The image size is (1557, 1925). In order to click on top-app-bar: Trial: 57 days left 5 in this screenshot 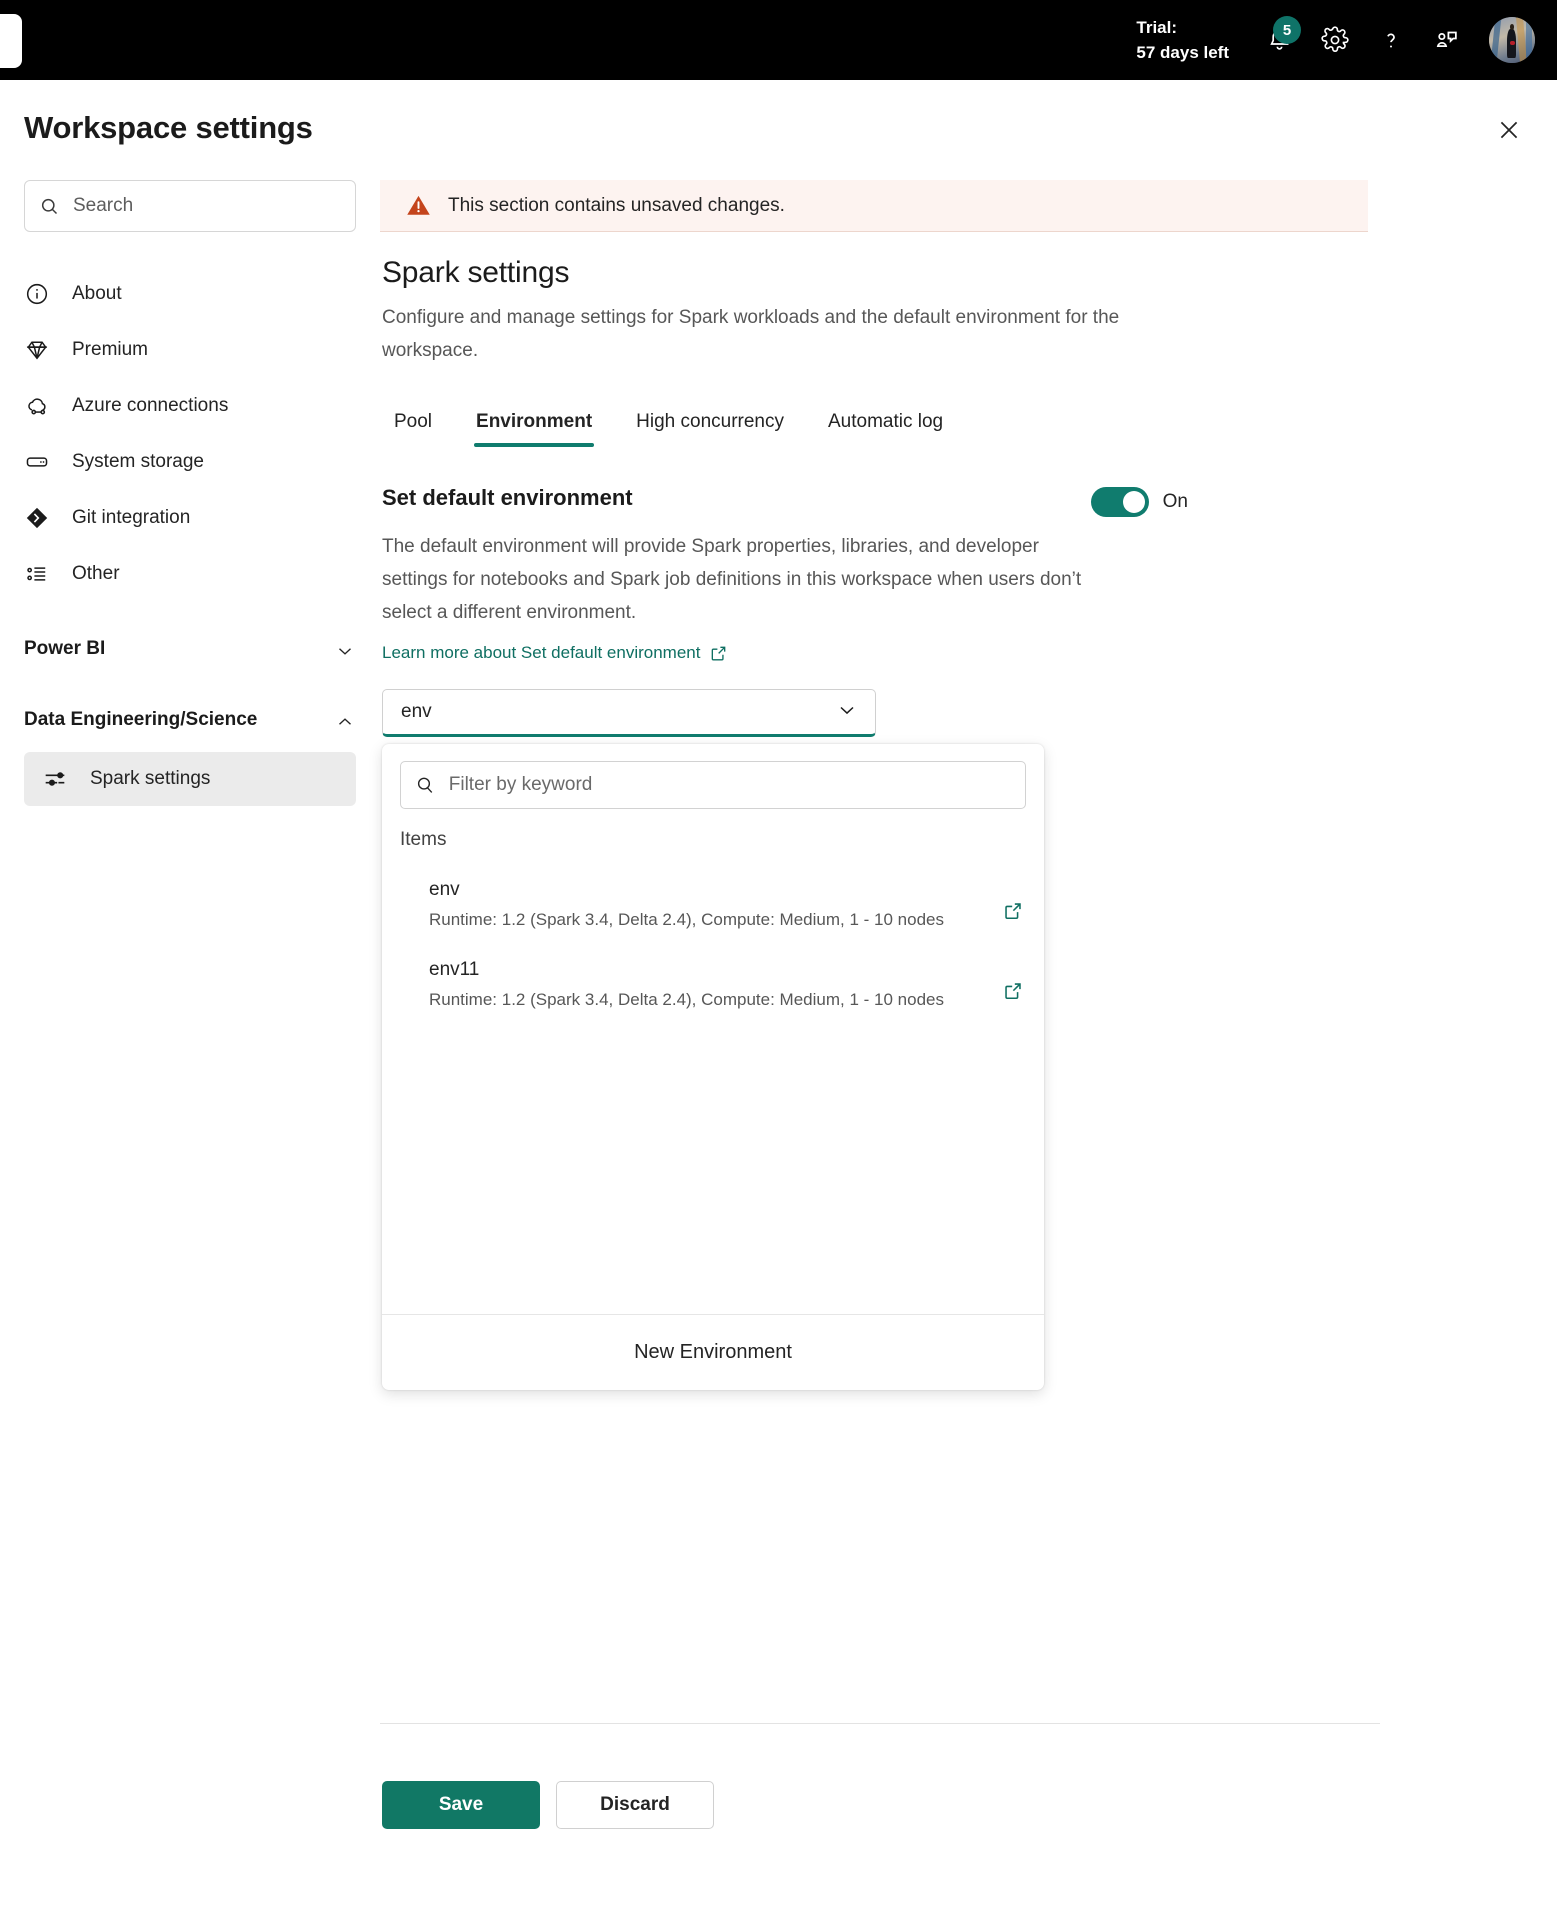, I will do `click(778, 40)`.